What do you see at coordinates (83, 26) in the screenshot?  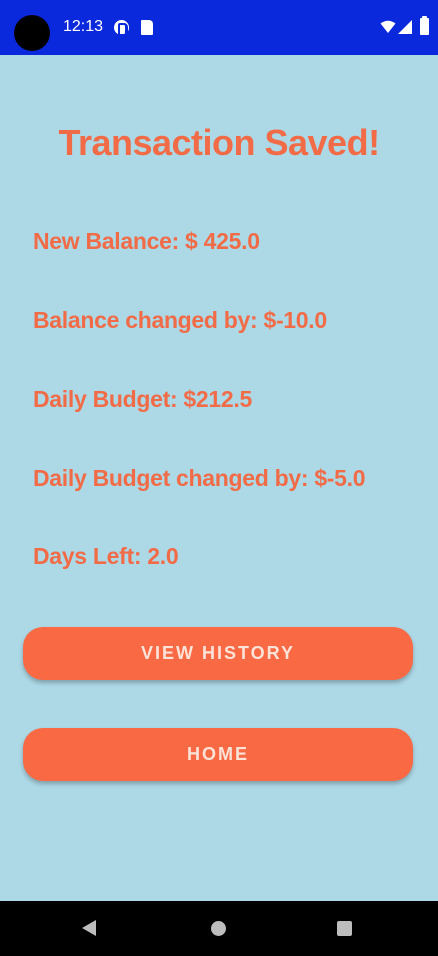 I see `status-time: 12:13` at bounding box center [83, 26].